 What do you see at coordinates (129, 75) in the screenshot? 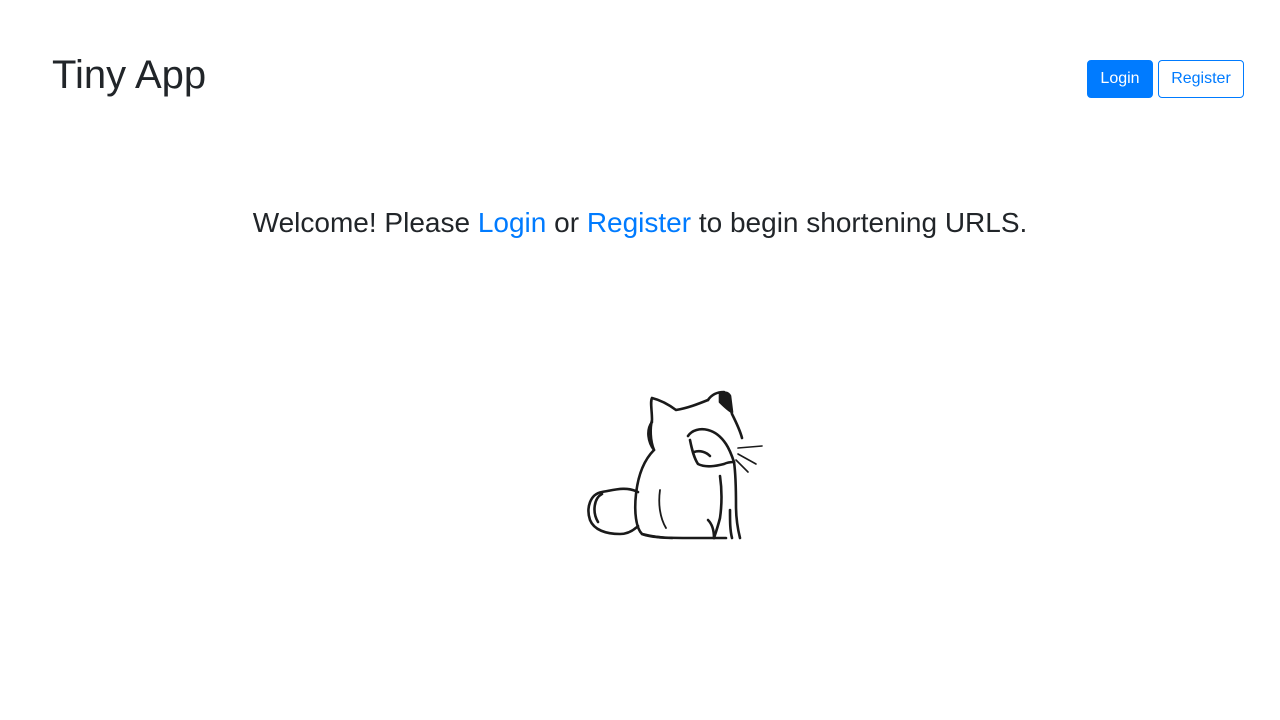
I see `app-brand-title: Tiny App` at bounding box center [129, 75].